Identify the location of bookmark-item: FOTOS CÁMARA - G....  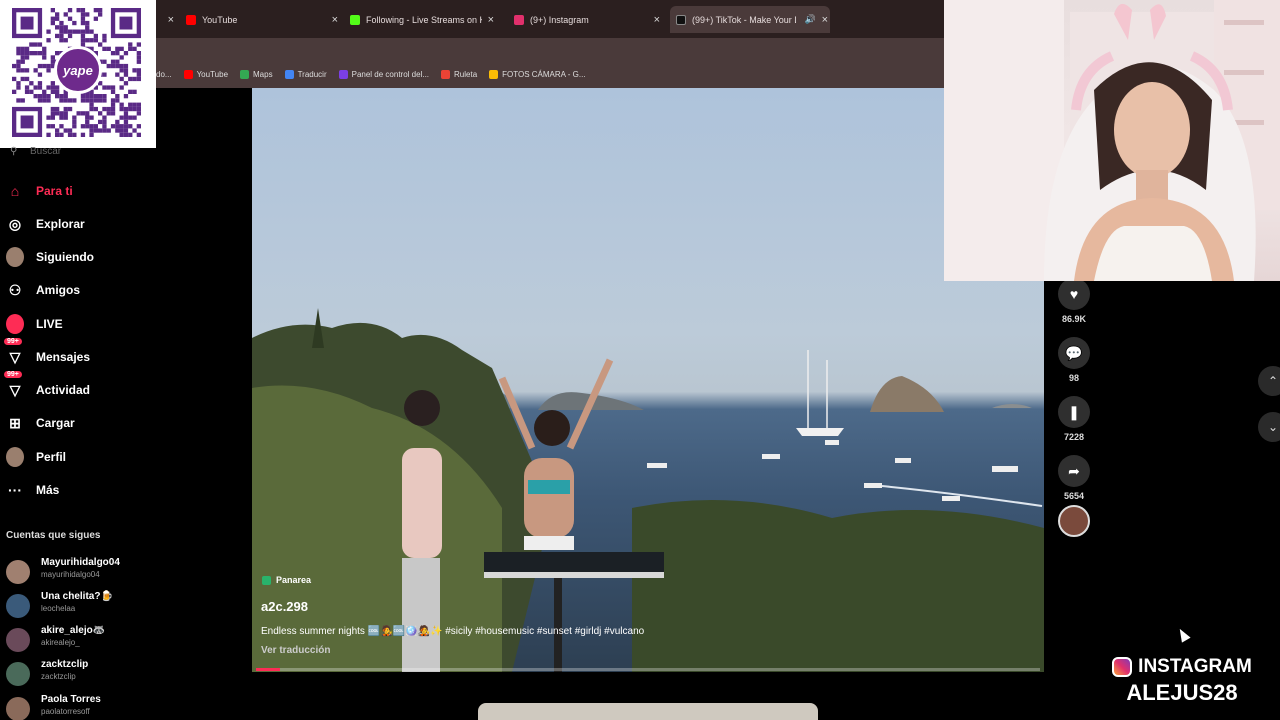
(537, 74).